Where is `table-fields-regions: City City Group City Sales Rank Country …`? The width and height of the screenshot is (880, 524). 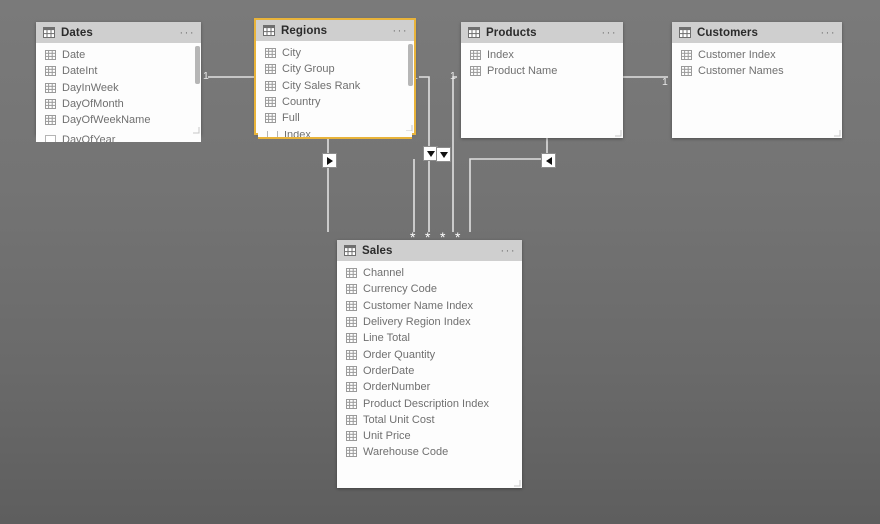
table-fields-regions: City City Group City Sales Rank Country … is located at coordinates (335, 87).